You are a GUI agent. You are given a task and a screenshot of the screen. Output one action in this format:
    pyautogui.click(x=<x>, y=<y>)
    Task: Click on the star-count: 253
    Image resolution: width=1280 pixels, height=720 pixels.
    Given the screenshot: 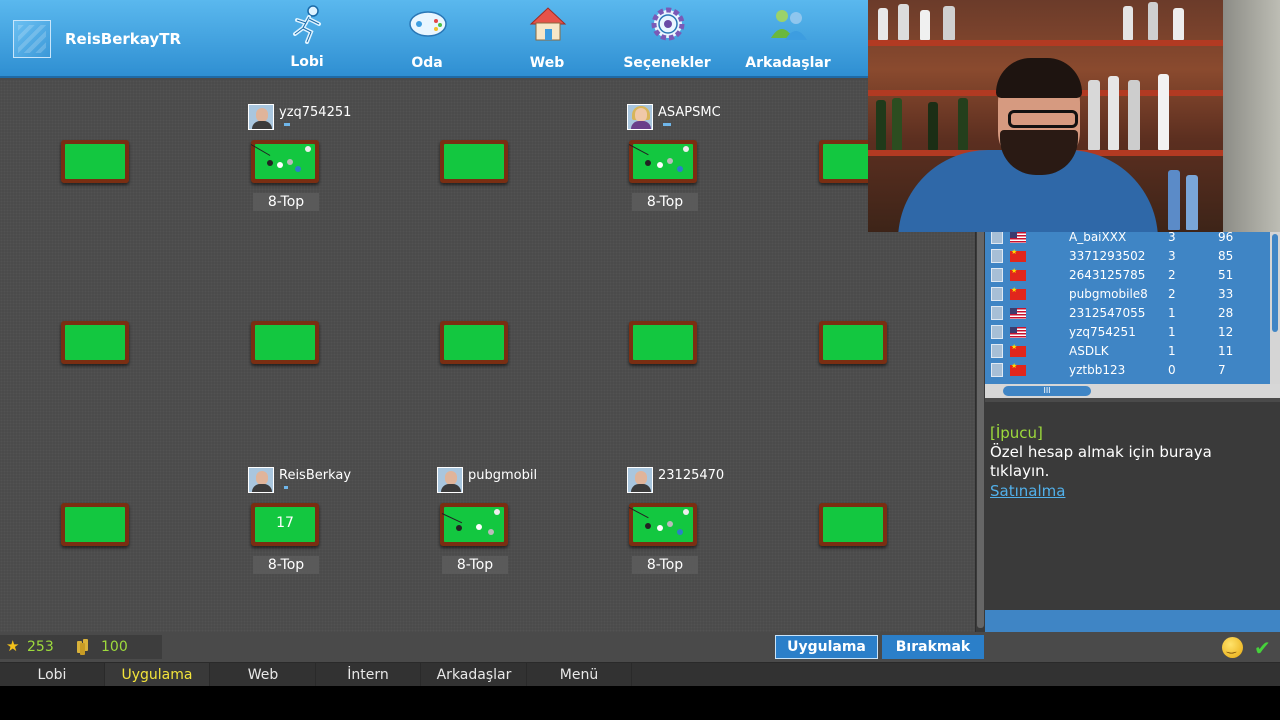 What is the action you would take?
    pyautogui.click(x=40, y=647)
    